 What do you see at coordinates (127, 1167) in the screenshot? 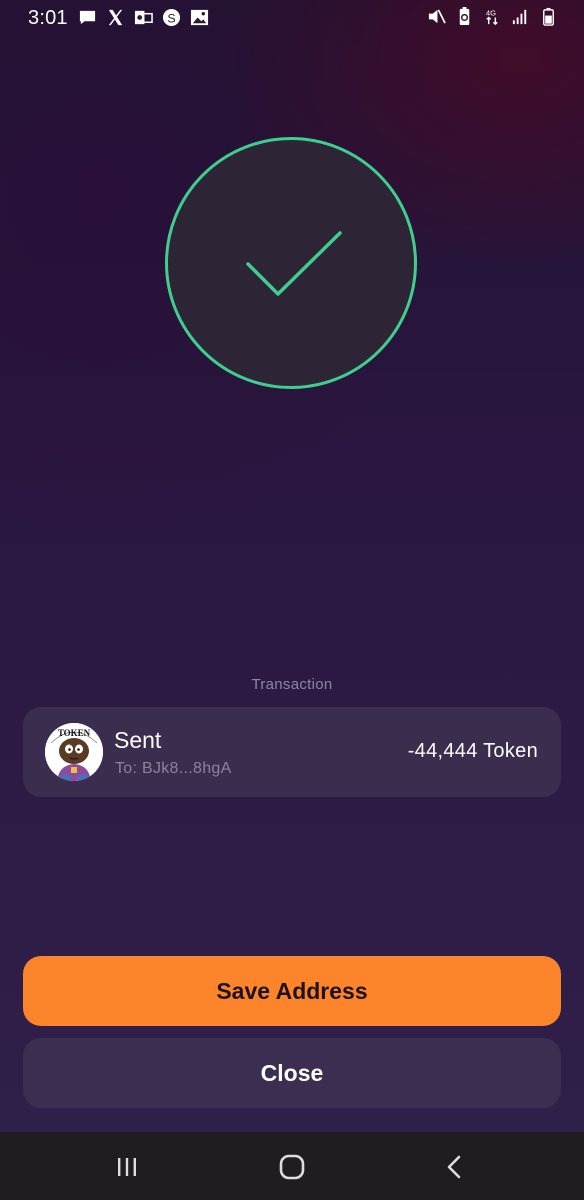
I see `recent-apps-icon` at bounding box center [127, 1167].